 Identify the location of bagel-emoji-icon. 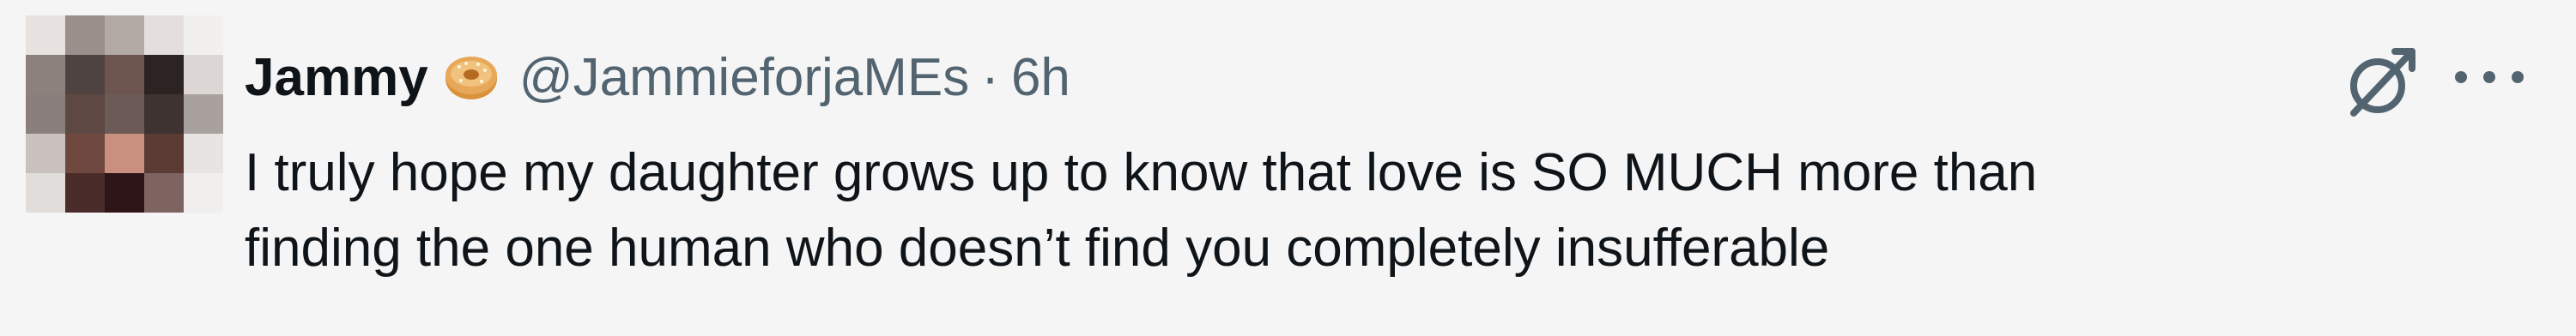
(471, 77).